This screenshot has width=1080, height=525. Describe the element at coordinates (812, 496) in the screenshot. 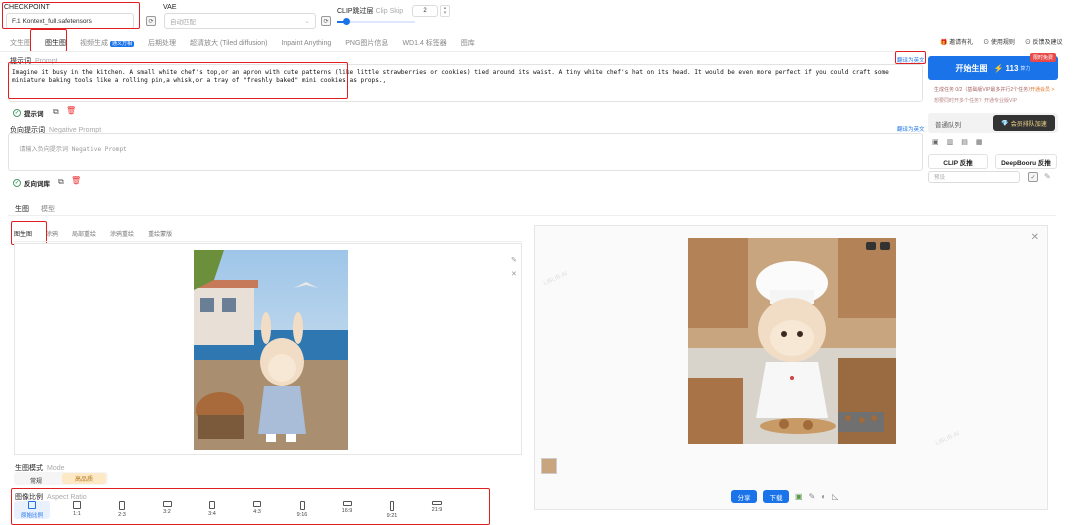

I see `wrench-icon: ✎` at that location.